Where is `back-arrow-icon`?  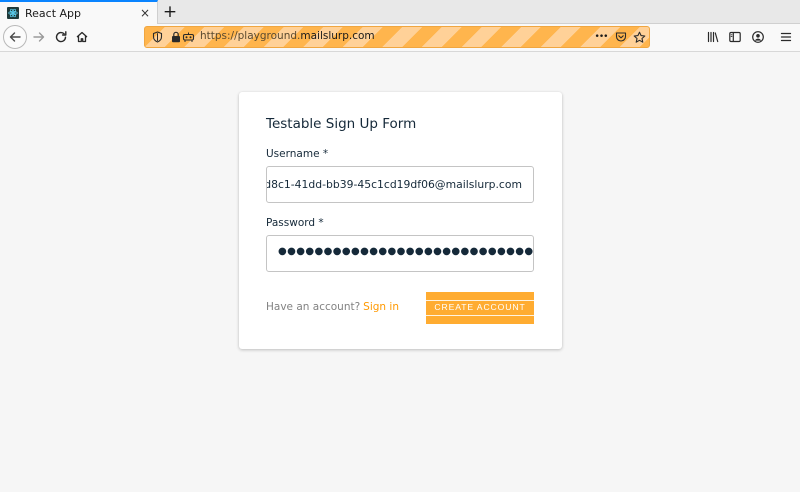 back-arrow-icon is located at coordinates (15, 37).